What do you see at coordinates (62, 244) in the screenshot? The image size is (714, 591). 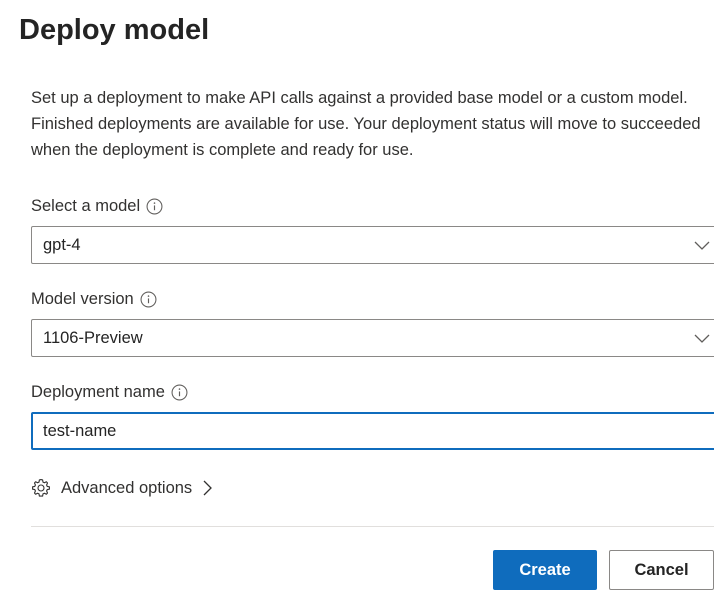 I see `model-select-value: gpt-4` at bounding box center [62, 244].